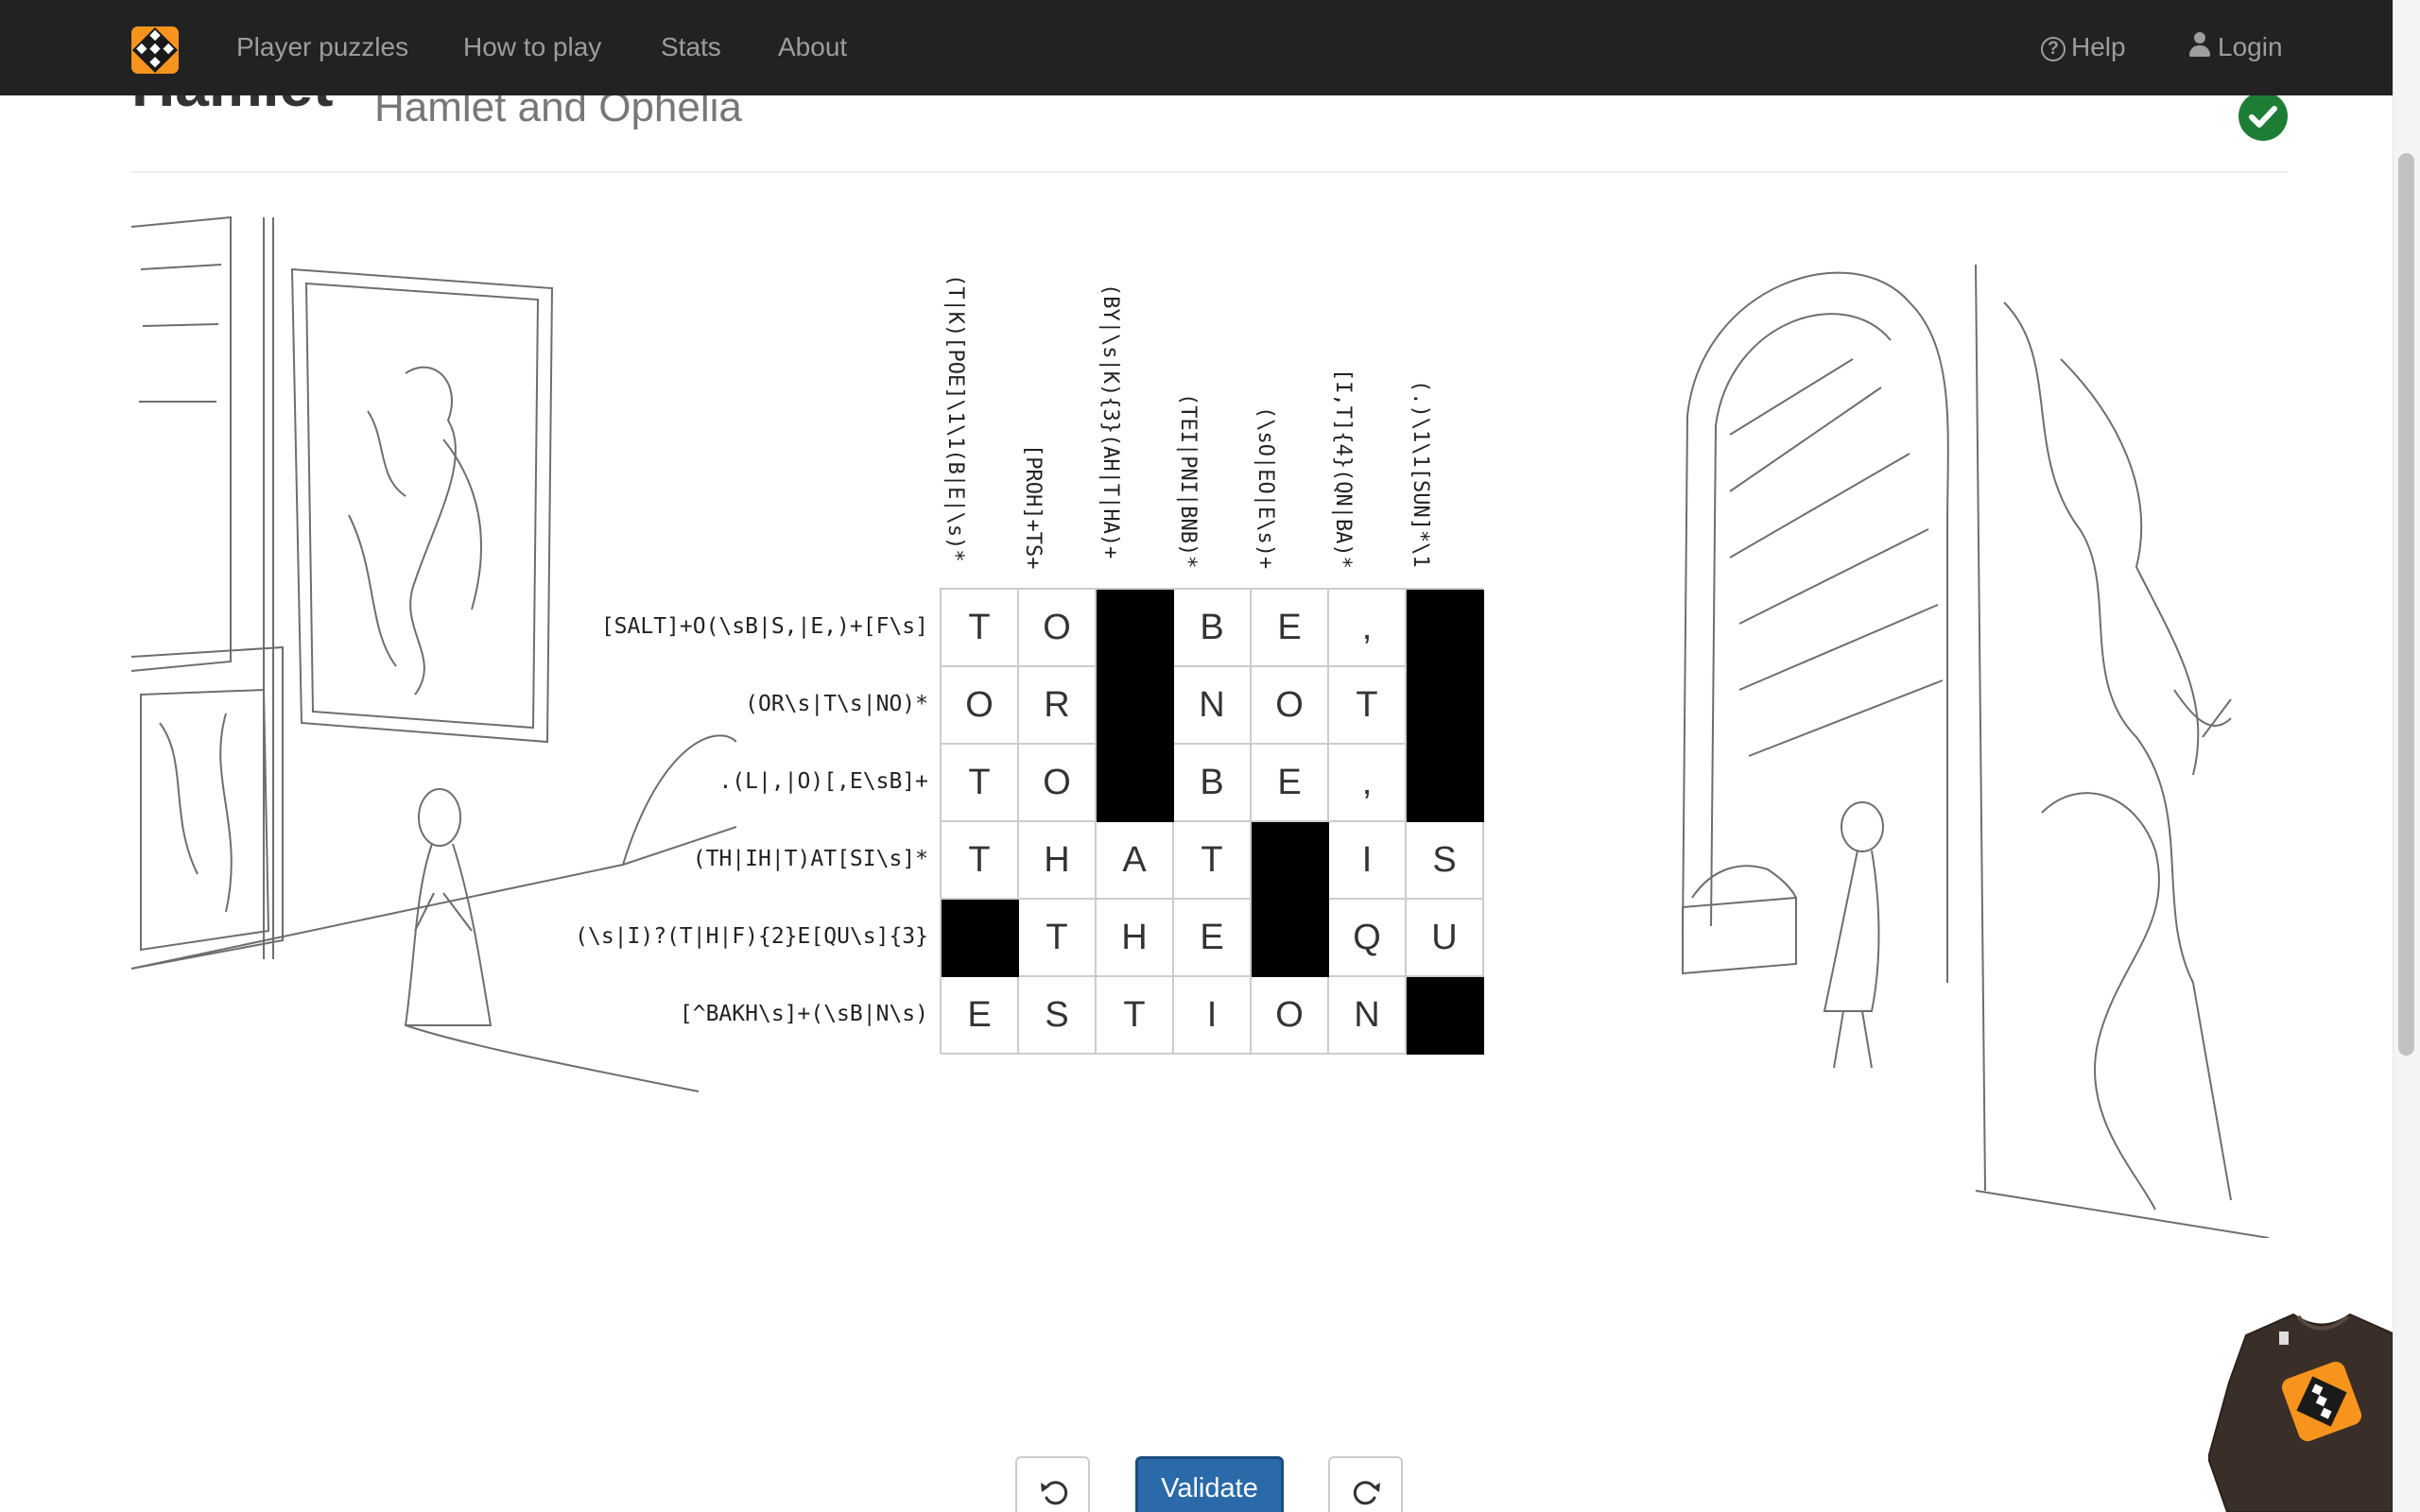 The width and height of the screenshot is (2420, 1512). What do you see at coordinates (1210, 1484) in the screenshot?
I see `validate-button: Validate` at bounding box center [1210, 1484].